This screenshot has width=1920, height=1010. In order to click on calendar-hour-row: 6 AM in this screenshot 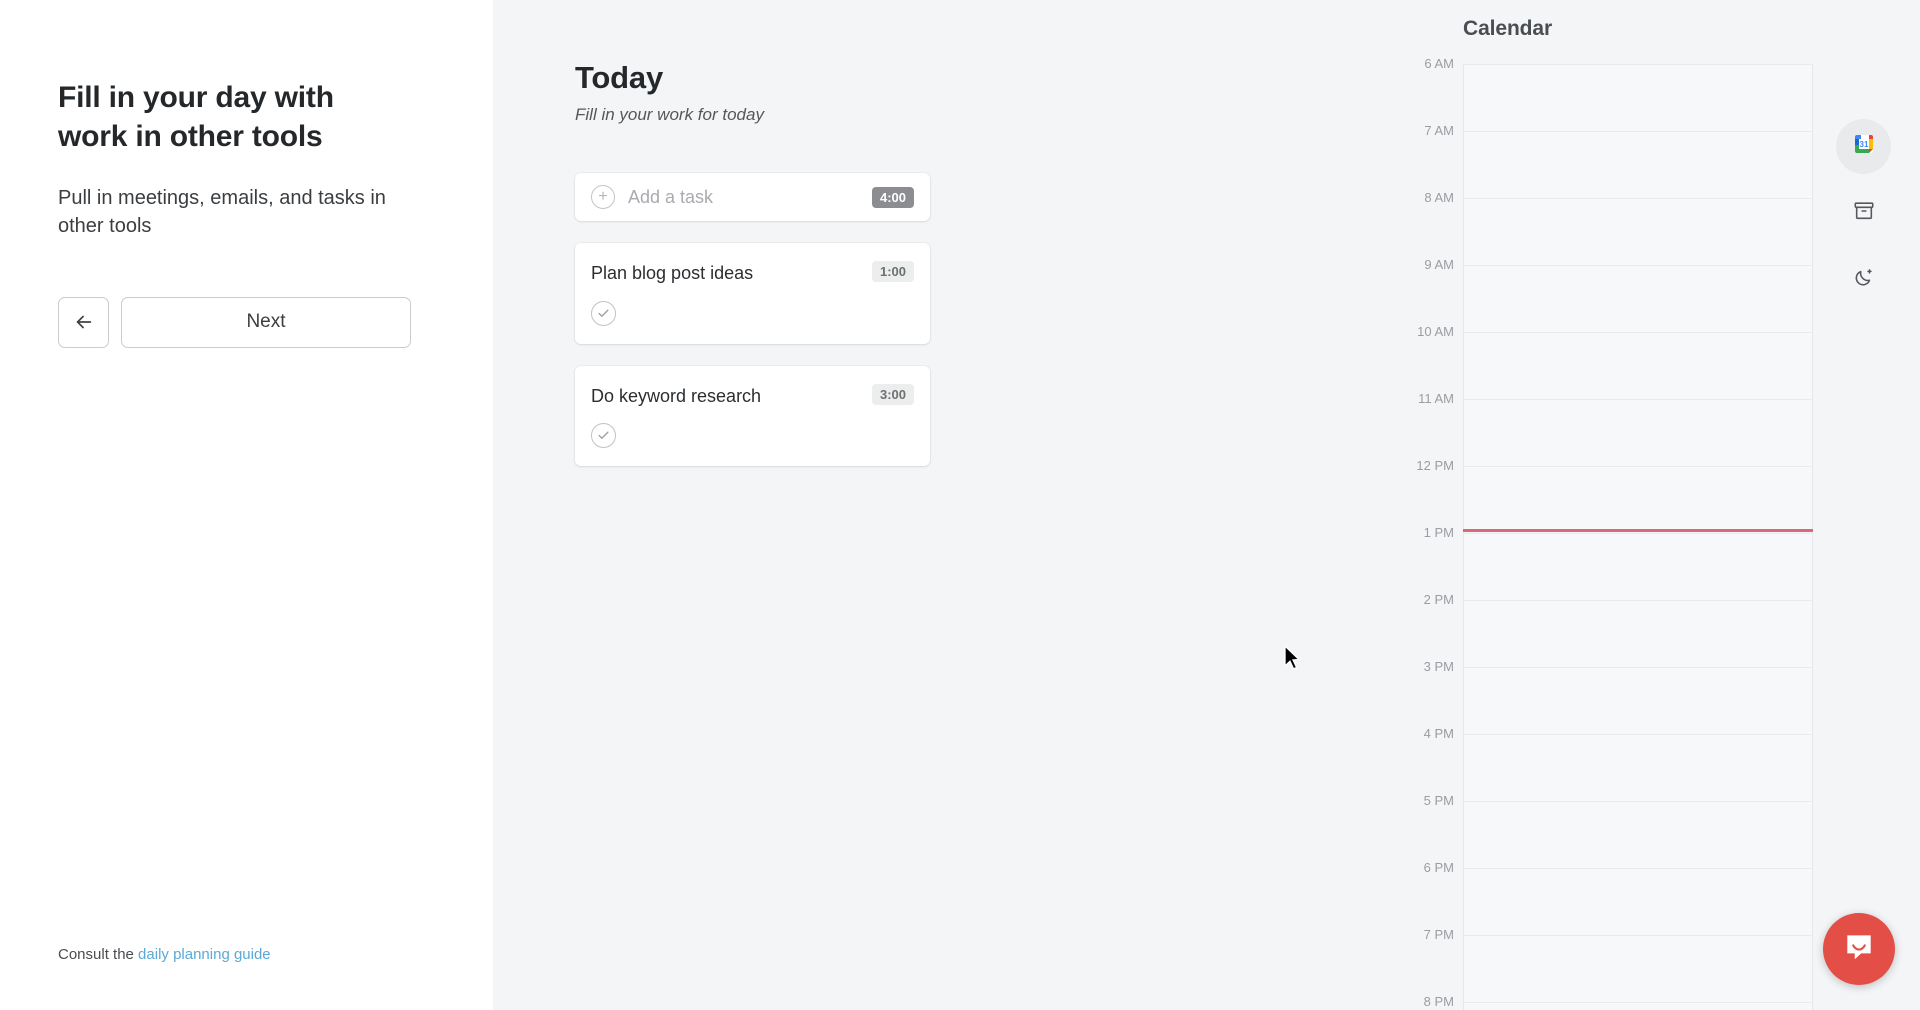, I will do `click(1605, 93)`.